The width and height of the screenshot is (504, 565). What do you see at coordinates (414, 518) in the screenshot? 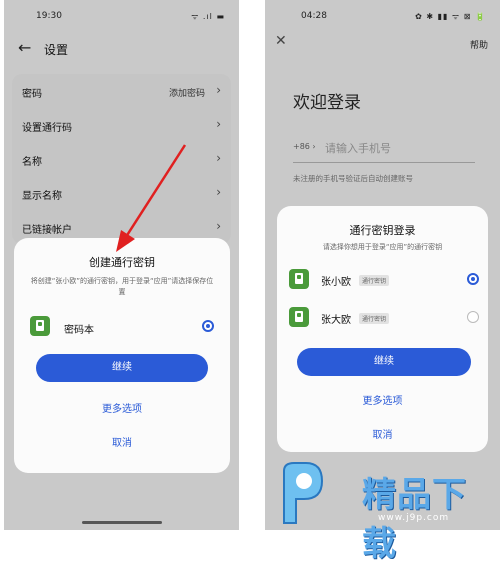
I see `watermark-url: www.j9p.com` at bounding box center [414, 518].